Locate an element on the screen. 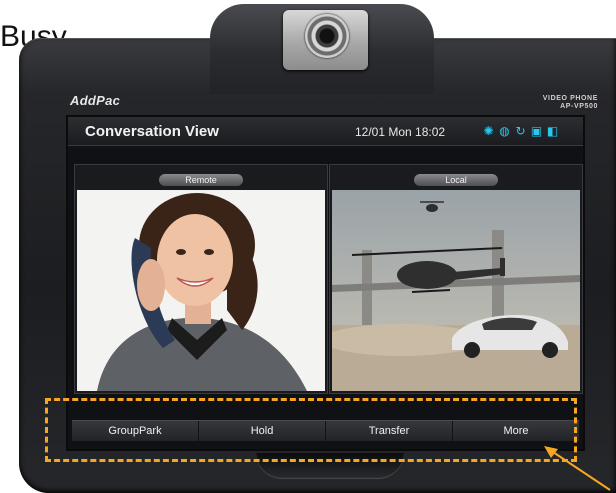  calendar-icon: ▣ is located at coordinates (536, 130).